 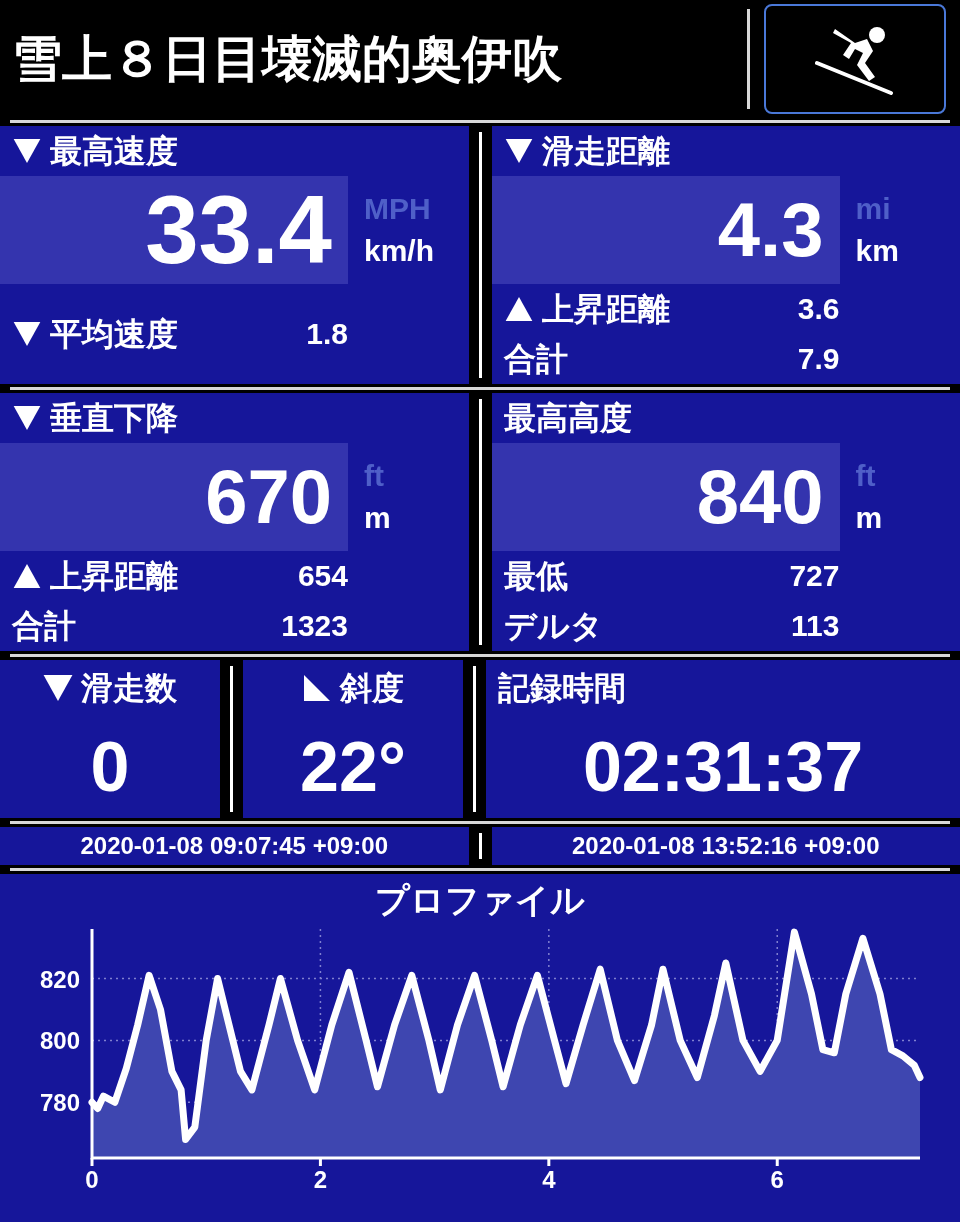 I want to click on y-tick-label: 800, so click(x=59, y=1041).